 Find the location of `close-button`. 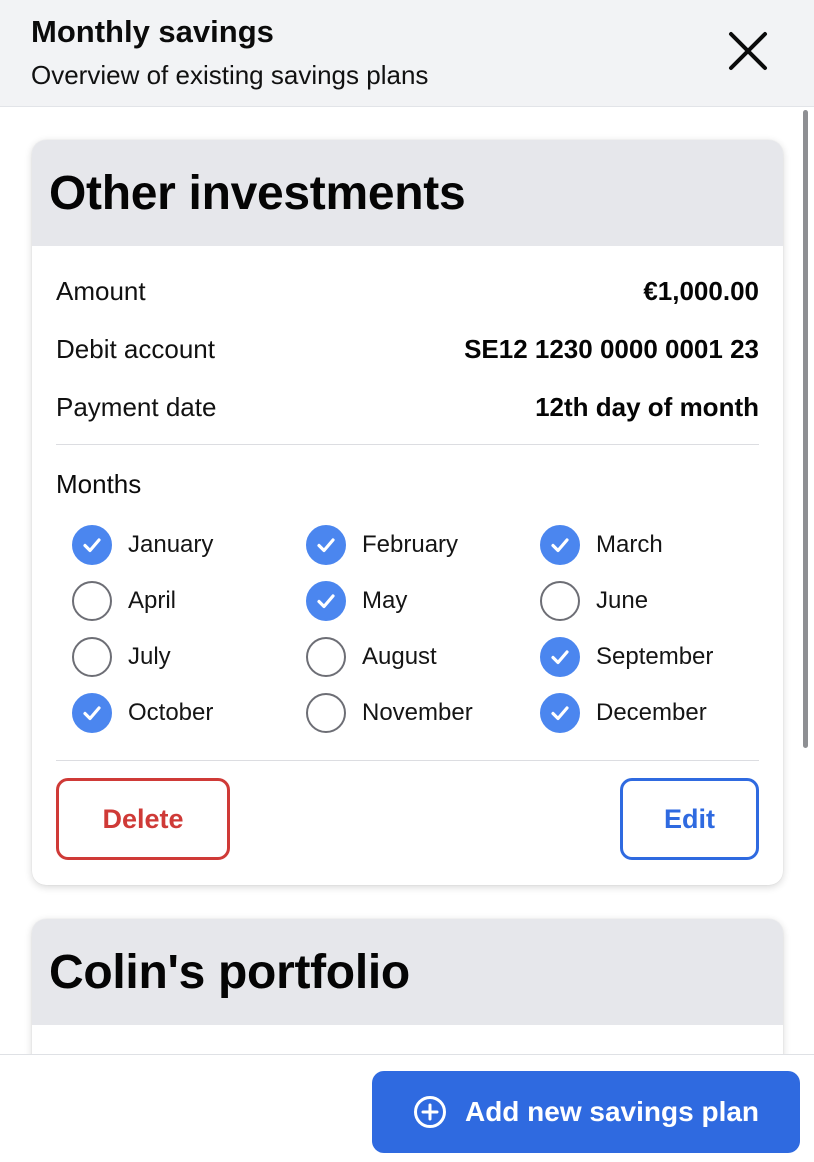

close-button is located at coordinates (748, 51).